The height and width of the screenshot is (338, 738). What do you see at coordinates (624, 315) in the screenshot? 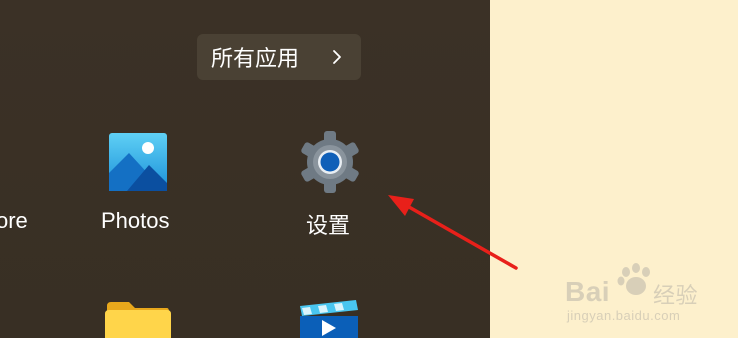
I see `watermark-url: jingyan.baidu.com` at bounding box center [624, 315].